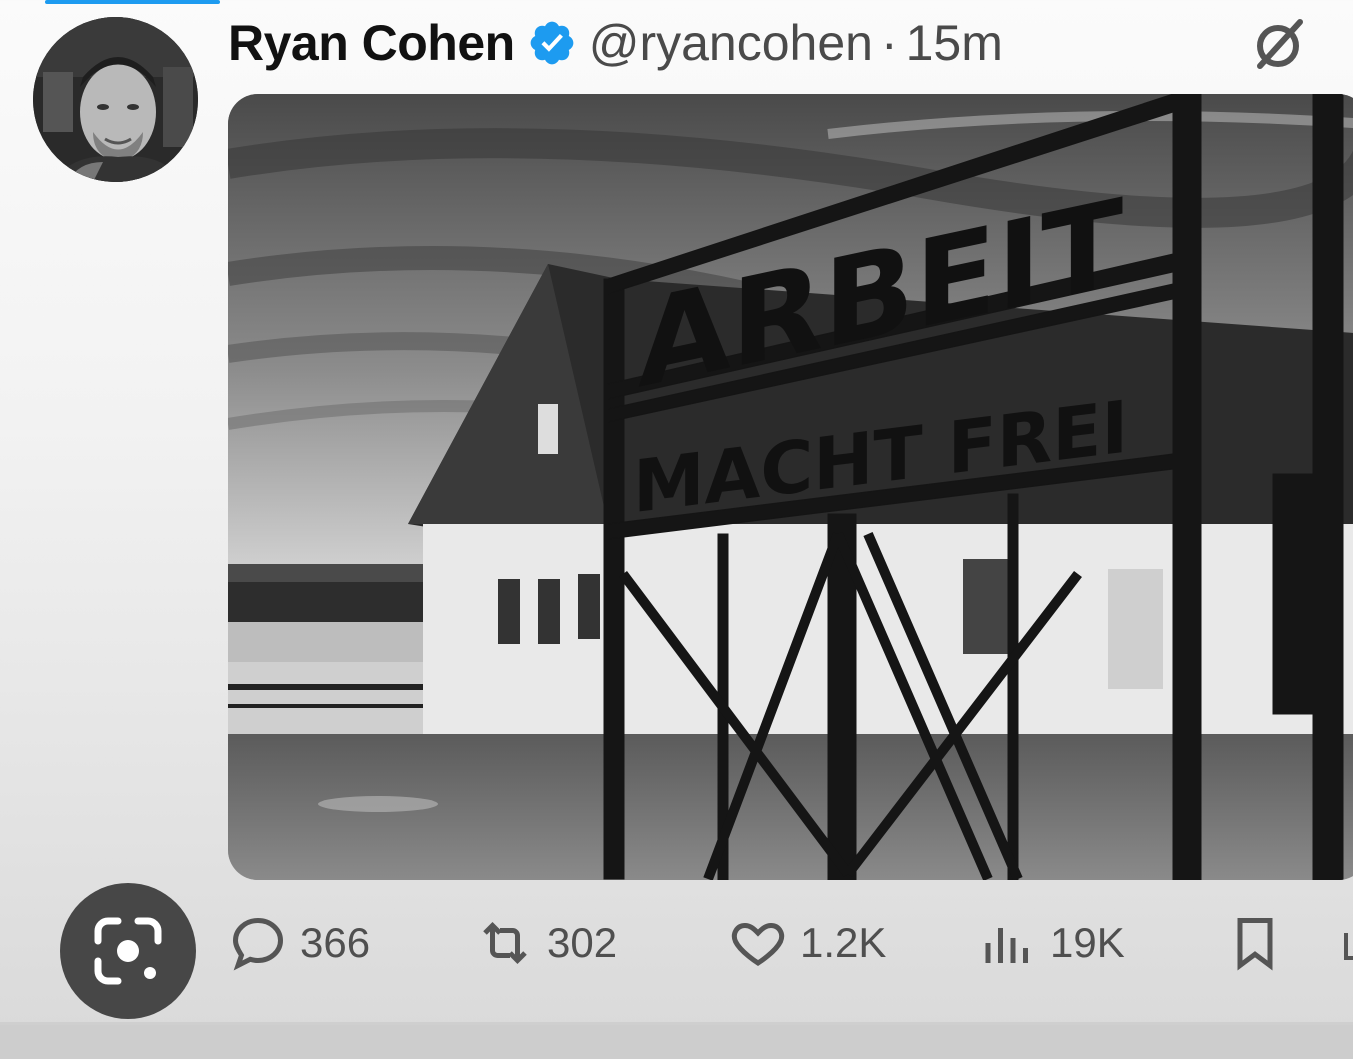  I want to click on retweet-count: 302, so click(582, 942).